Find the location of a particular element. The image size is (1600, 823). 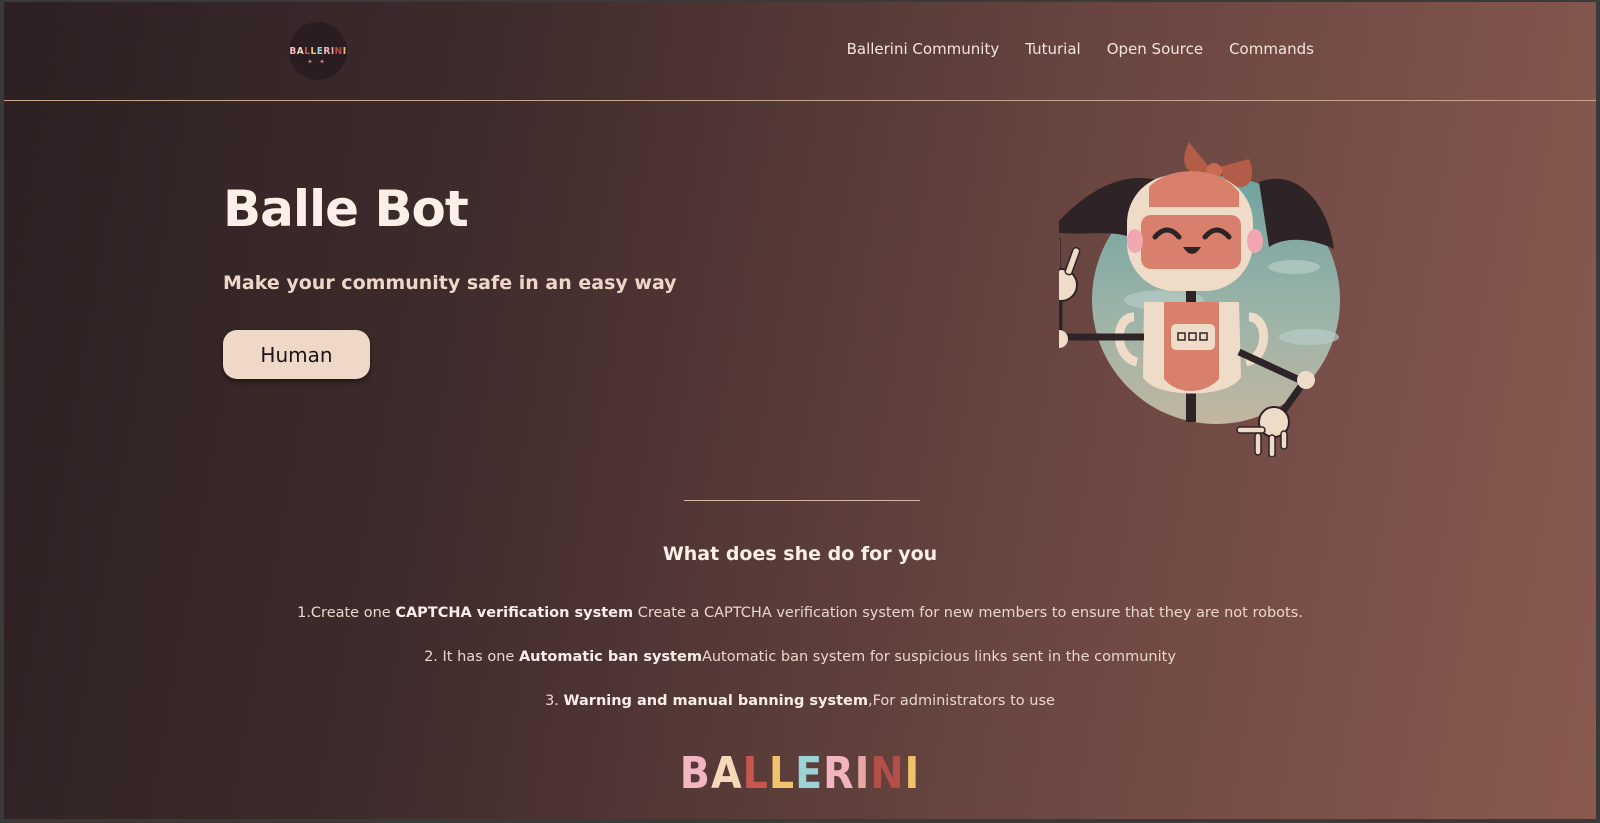

footer-logo: BALLERINI is located at coordinates (800, 773).